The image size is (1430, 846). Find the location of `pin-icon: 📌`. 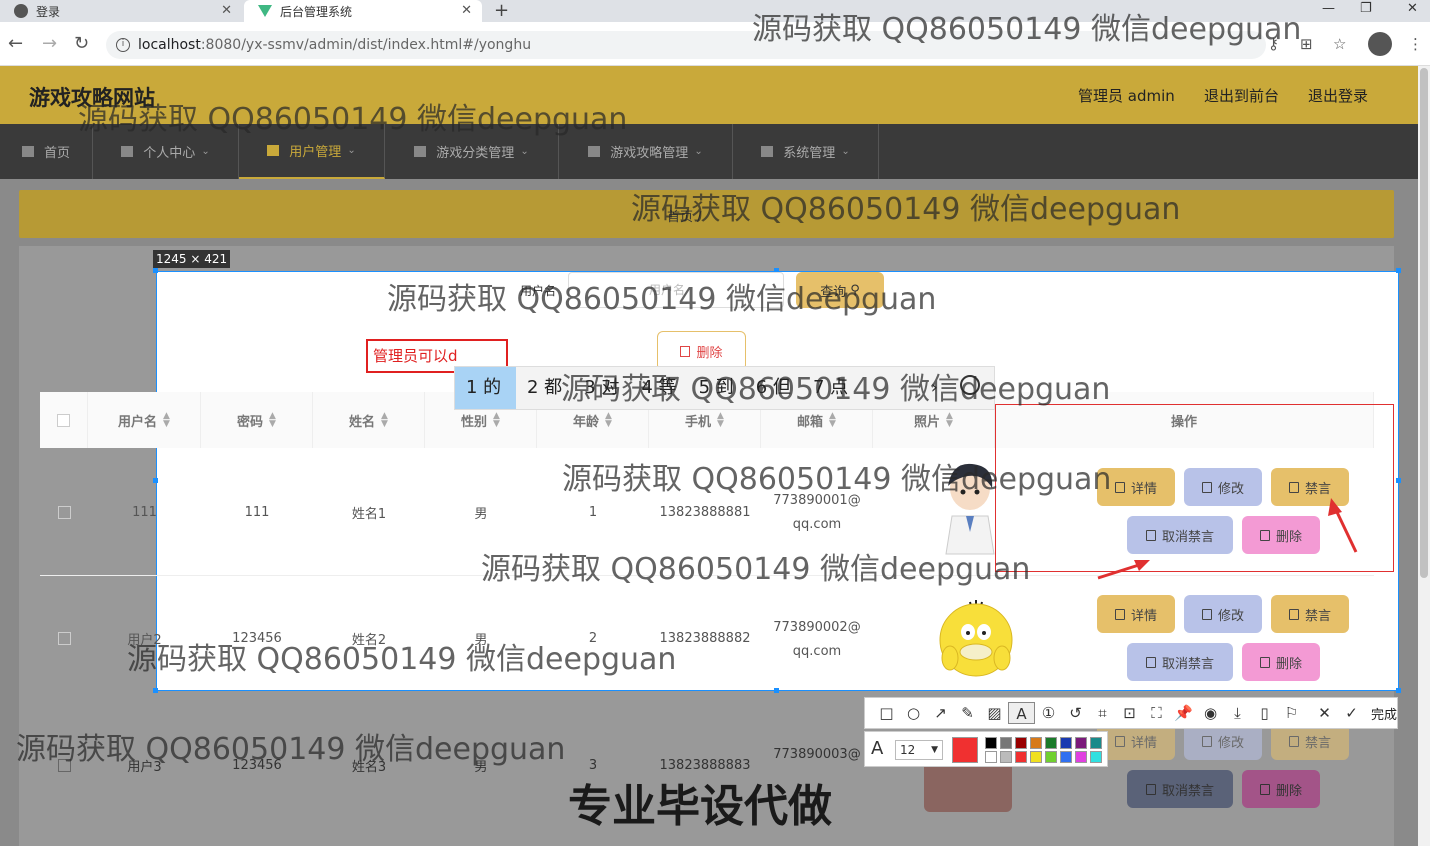

pin-icon: 📌 is located at coordinates (1183, 713).